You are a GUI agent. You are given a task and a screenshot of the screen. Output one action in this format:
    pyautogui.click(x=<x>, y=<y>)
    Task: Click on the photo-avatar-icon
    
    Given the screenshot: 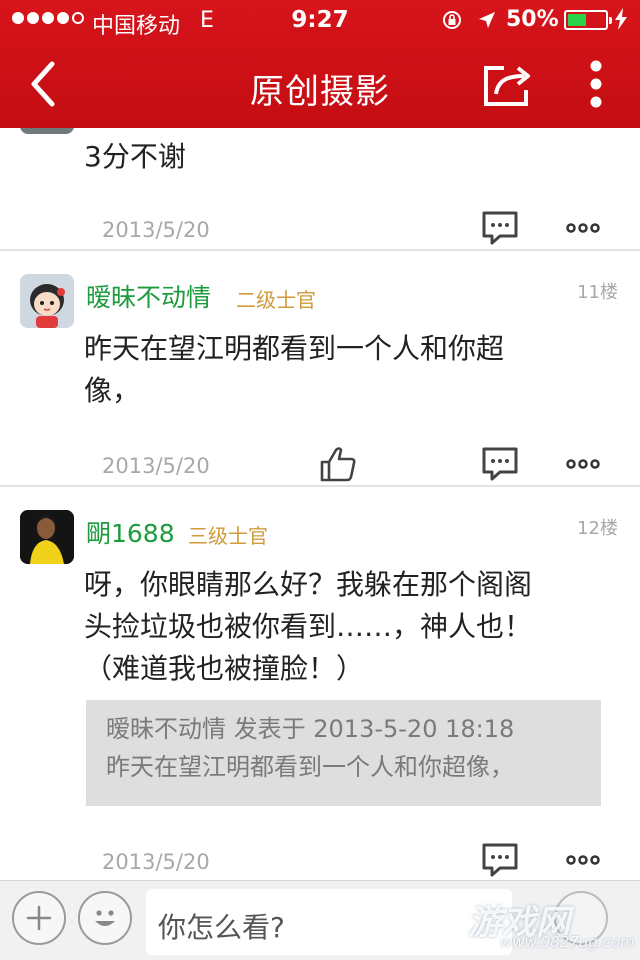 What is the action you would take?
    pyautogui.click(x=47, y=537)
    